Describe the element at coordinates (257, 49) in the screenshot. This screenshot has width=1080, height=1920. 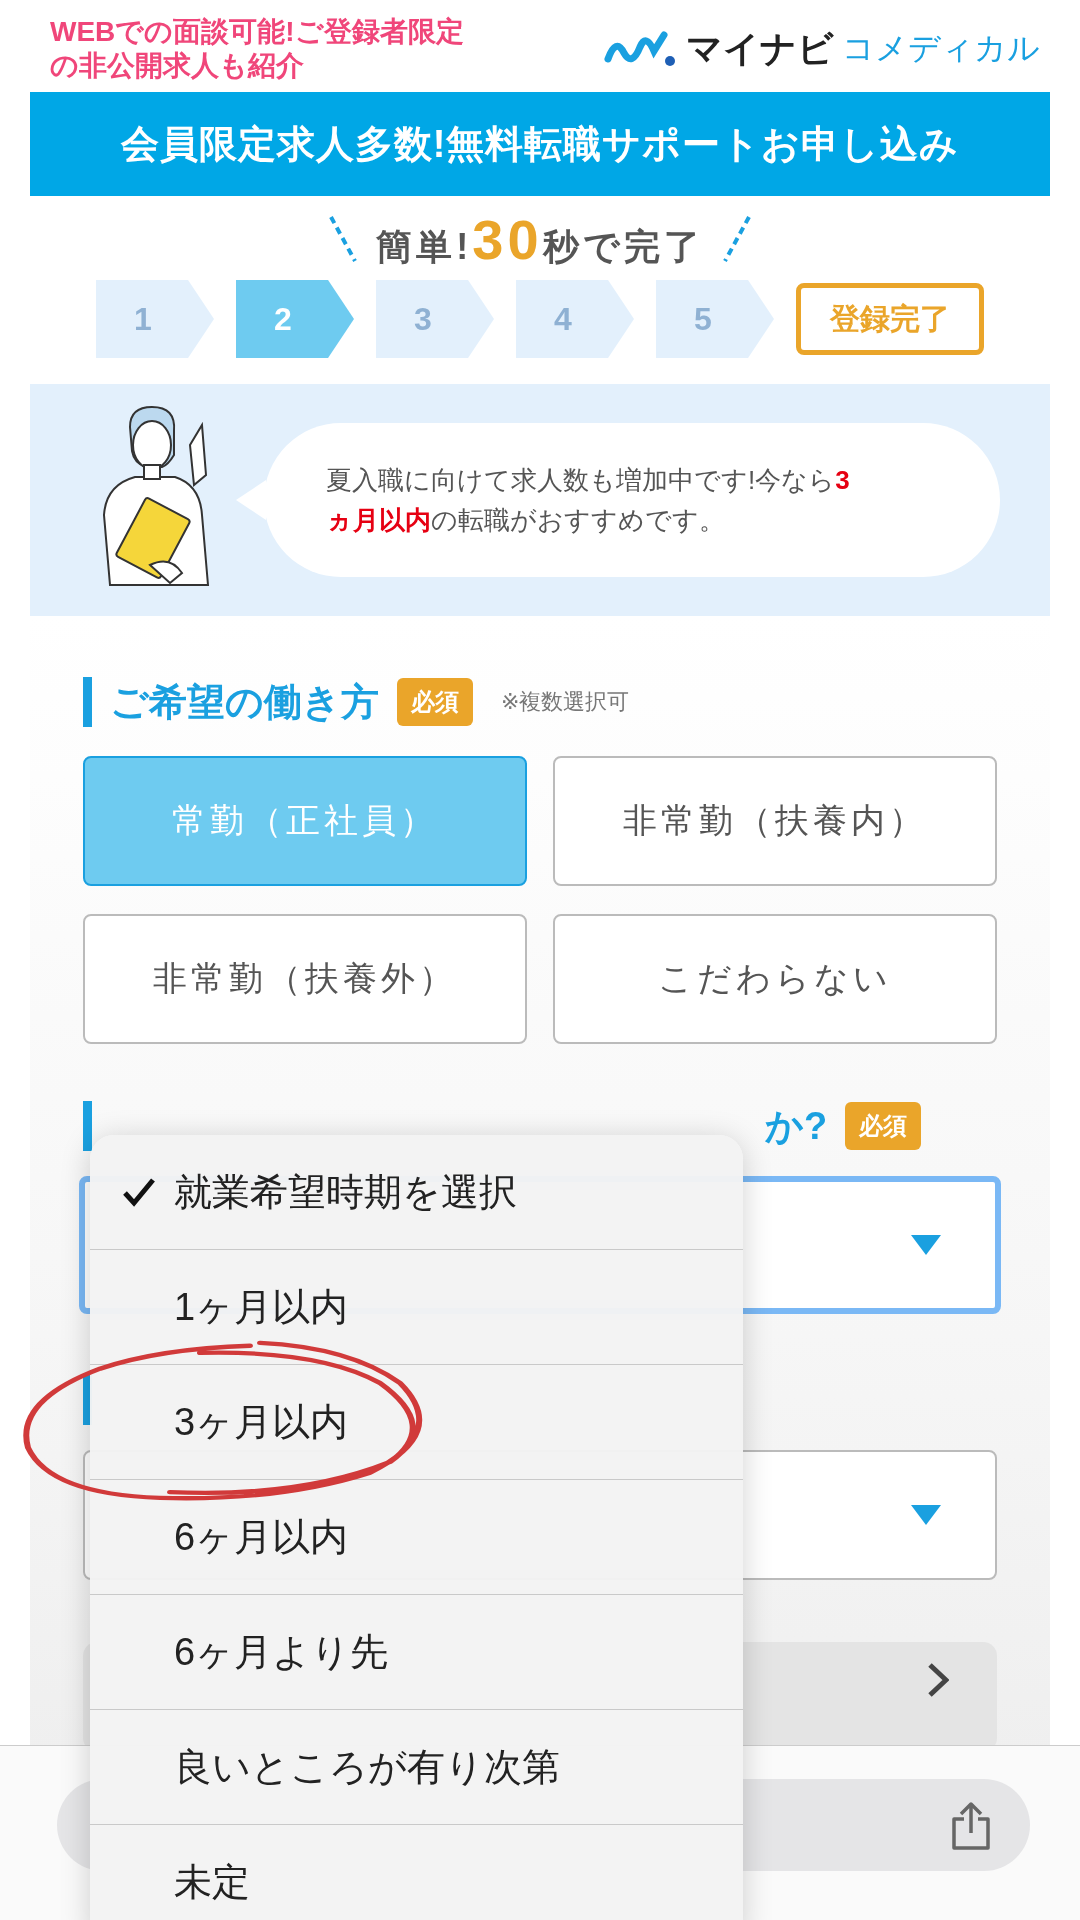
I see `tagline-text: WEBでの面談可能!ご登録者限定 の非公開求人も紹介` at that location.